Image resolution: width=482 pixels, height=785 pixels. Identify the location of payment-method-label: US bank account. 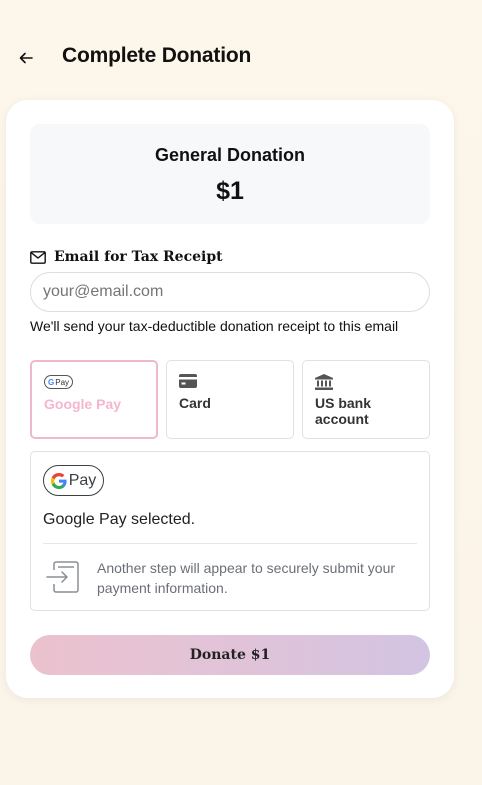
(343, 411).